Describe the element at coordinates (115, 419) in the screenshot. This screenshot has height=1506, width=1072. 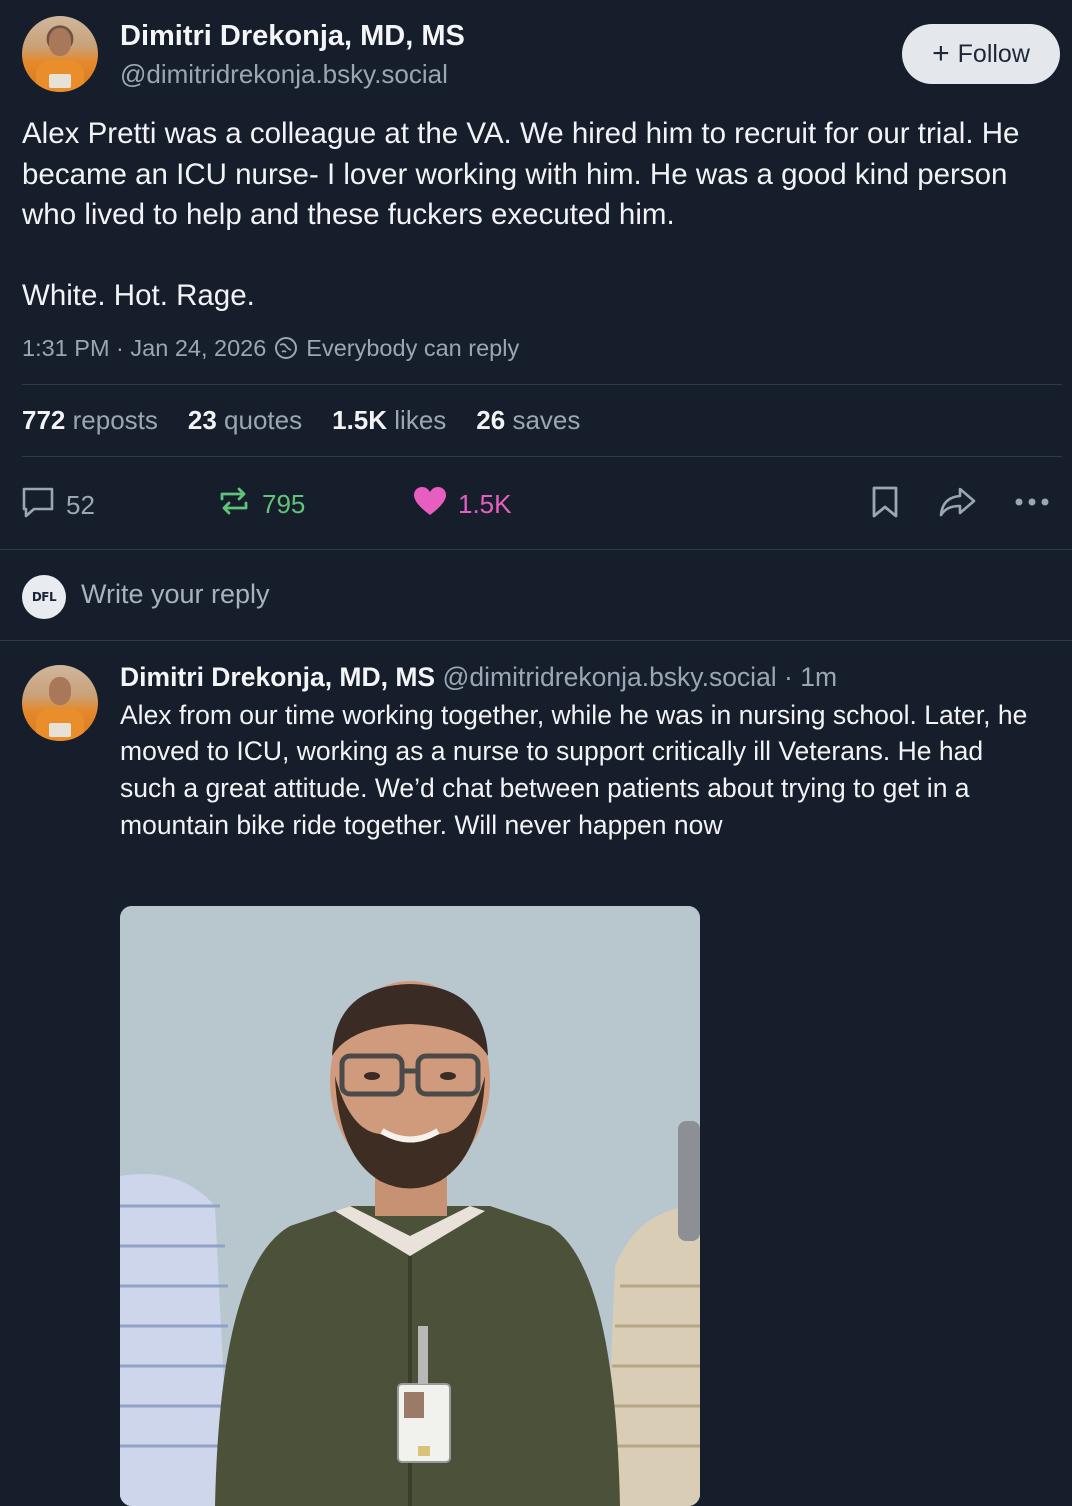
I see `reposts-label: reposts` at that location.